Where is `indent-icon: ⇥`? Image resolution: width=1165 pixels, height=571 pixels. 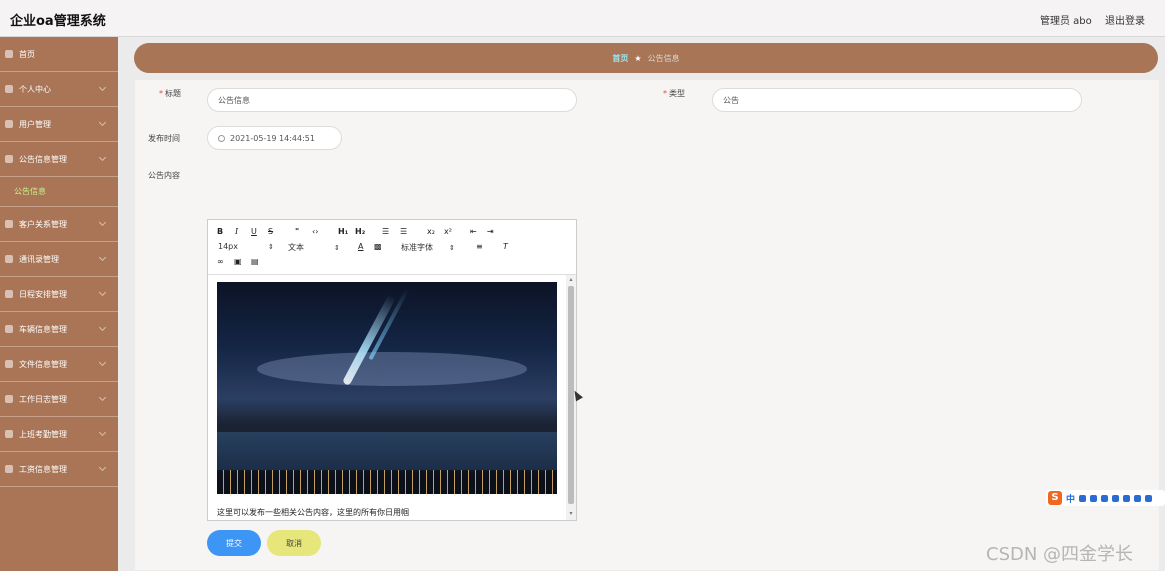
indent-icon: ⇥ is located at coordinates (490, 231).